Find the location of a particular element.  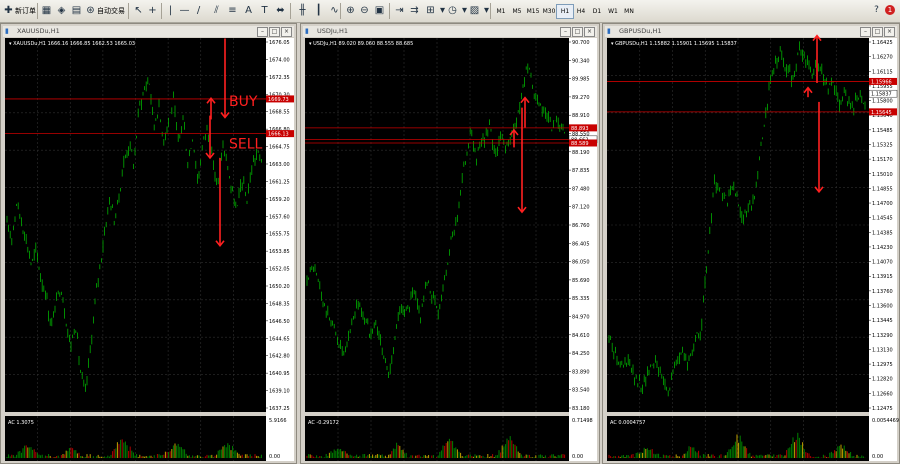

zoom-in-icon: ⊕ is located at coordinates (350, 10).